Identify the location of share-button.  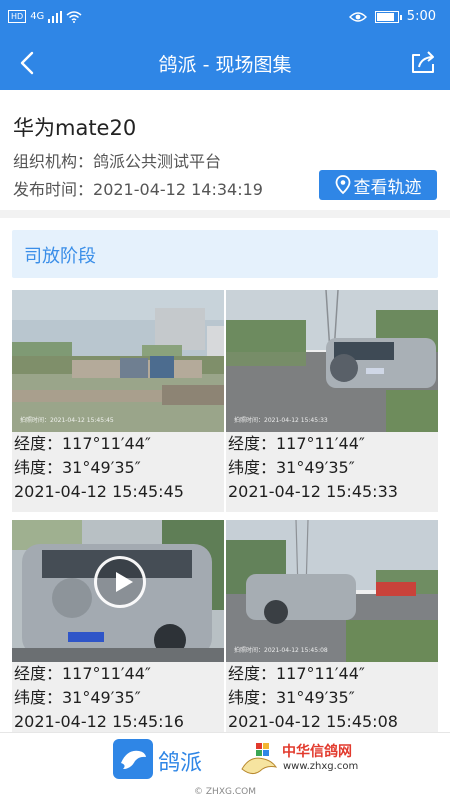
(423, 62).